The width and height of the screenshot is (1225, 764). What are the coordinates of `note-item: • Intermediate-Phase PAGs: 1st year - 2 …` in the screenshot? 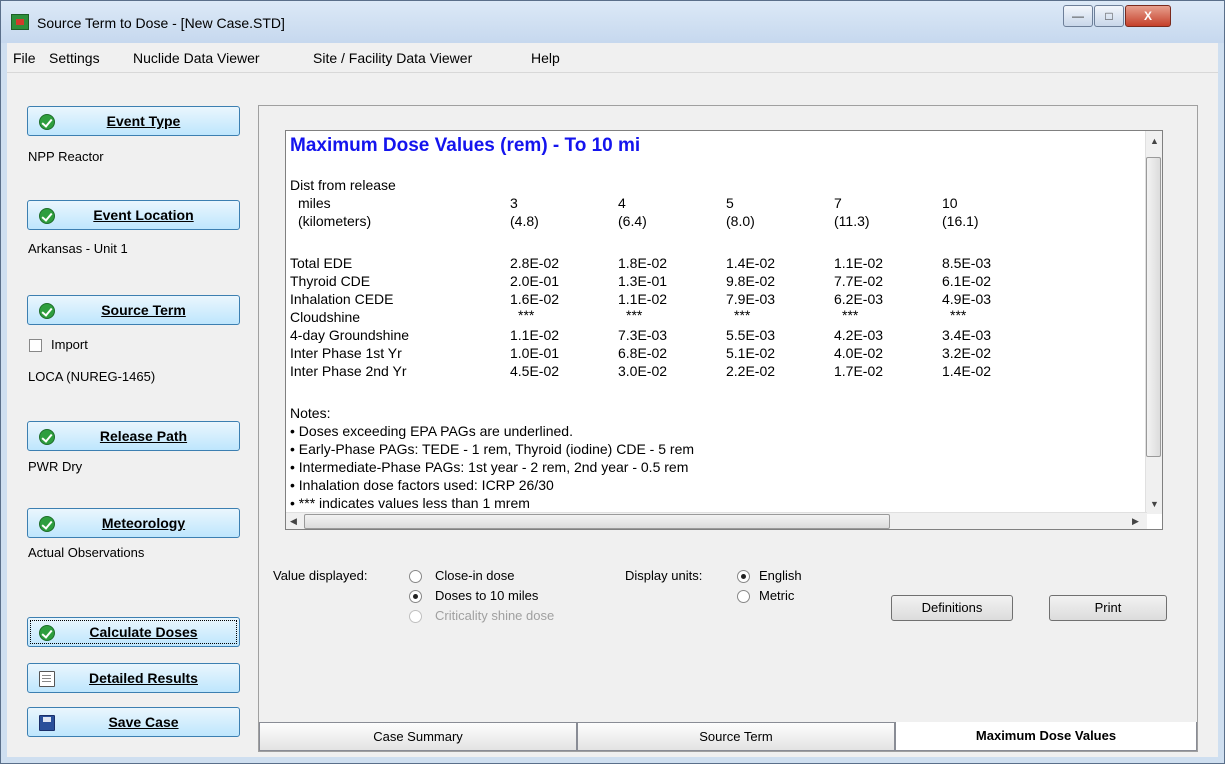 It's located at (489, 467).